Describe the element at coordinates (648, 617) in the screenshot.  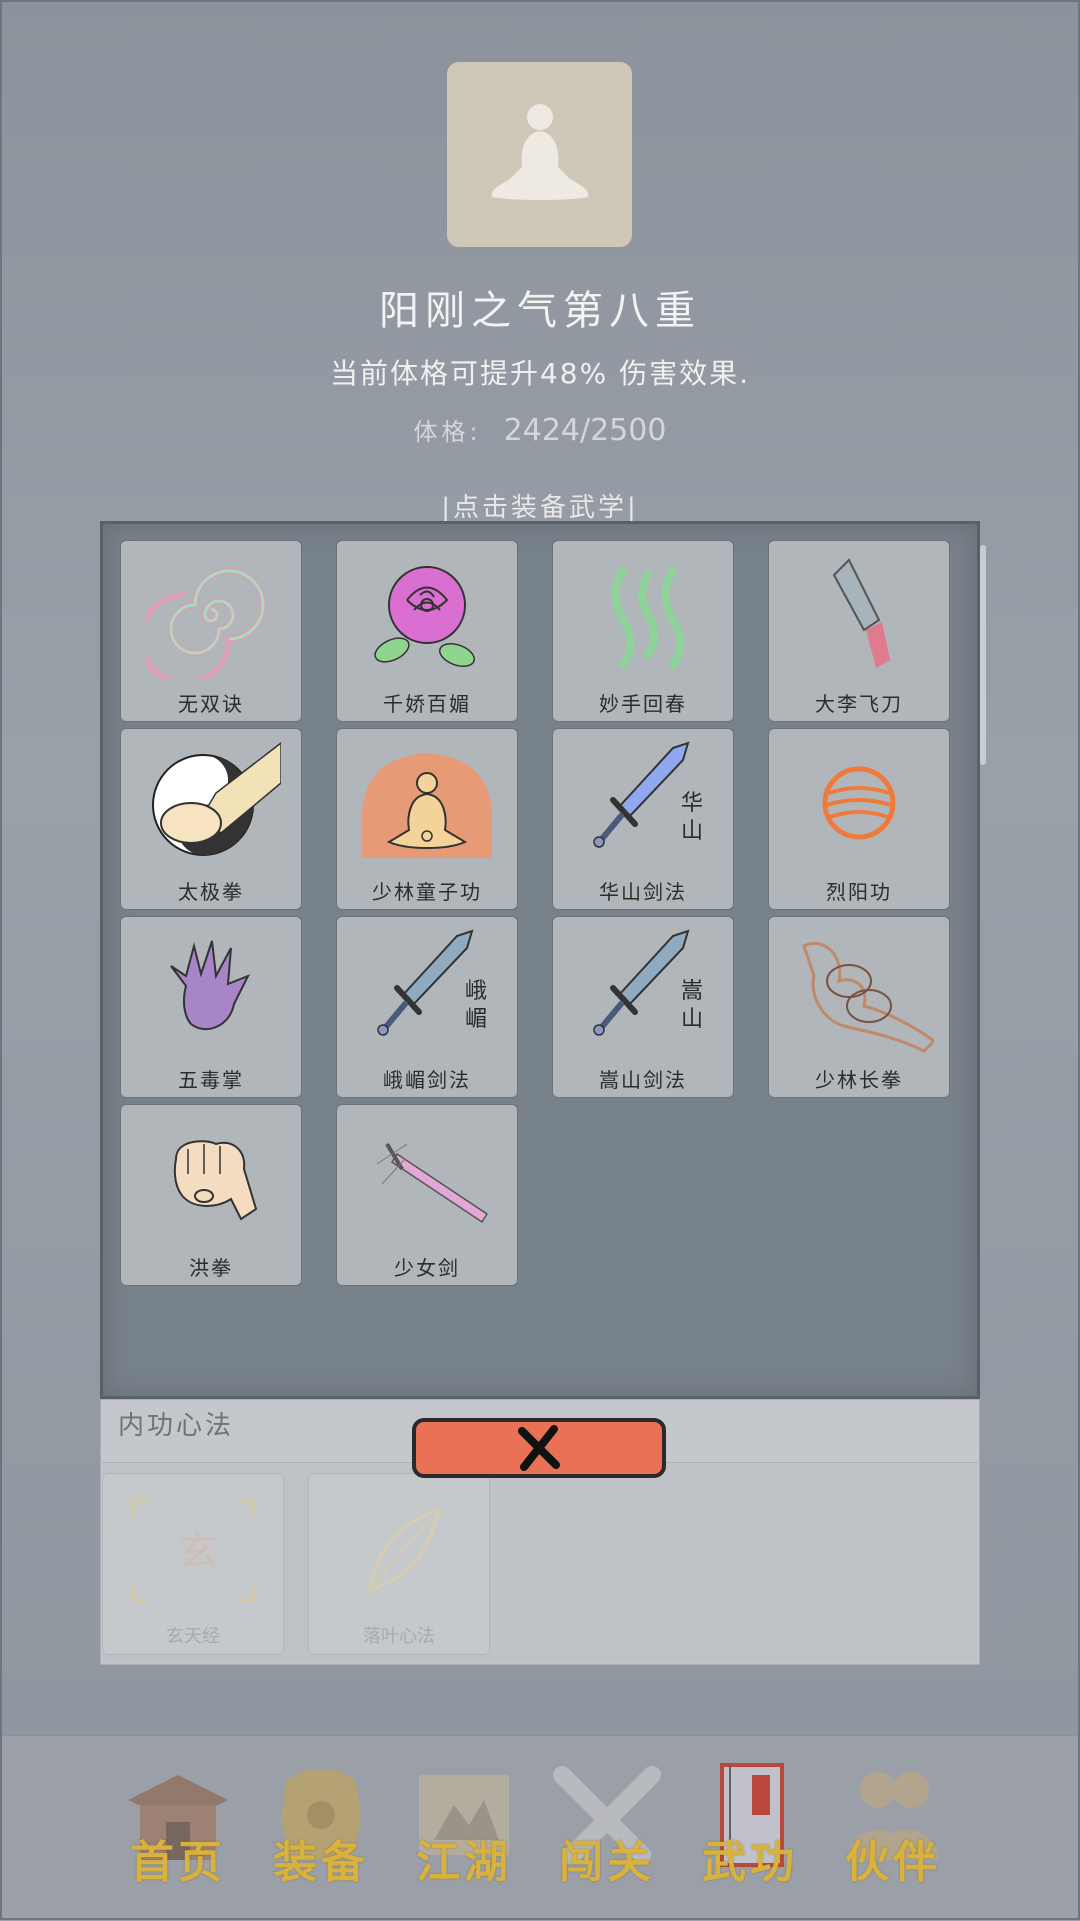
I see `healing-mist-icon` at that location.